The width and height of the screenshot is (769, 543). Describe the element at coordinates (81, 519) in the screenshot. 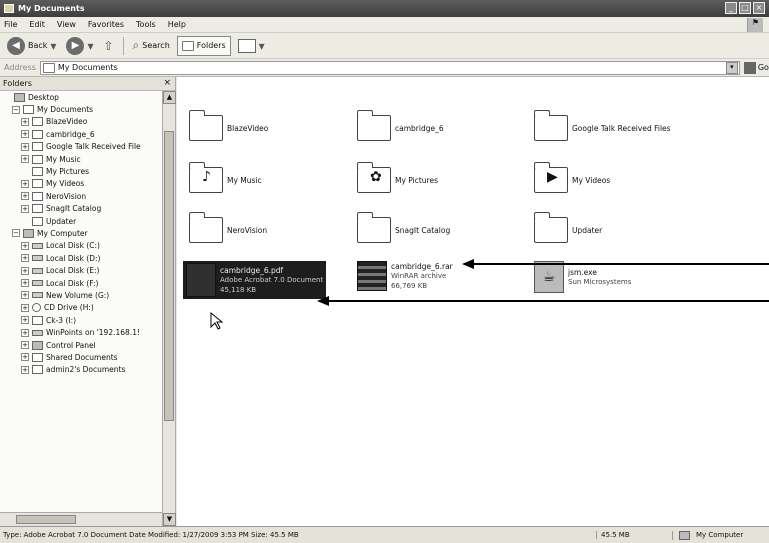

I see `folder-tree-hscrollbar` at that location.